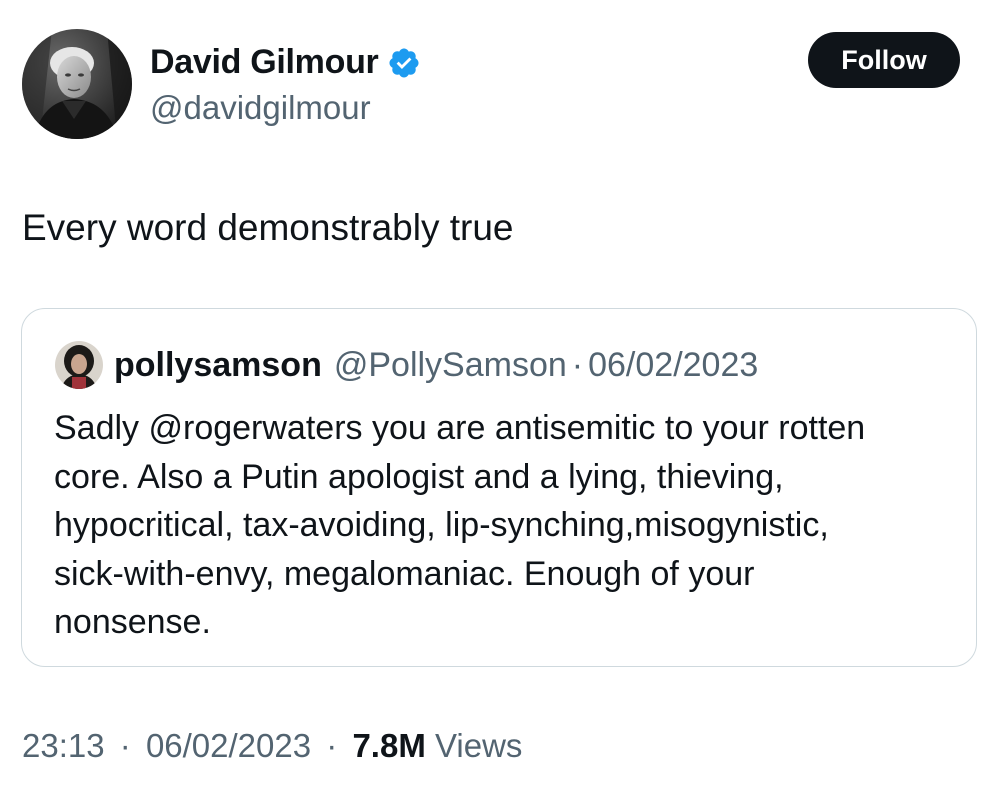 The width and height of the screenshot is (1000, 800). What do you see at coordinates (450, 365) in the screenshot?
I see `quoted-author-handle: @PollySamson` at bounding box center [450, 365].